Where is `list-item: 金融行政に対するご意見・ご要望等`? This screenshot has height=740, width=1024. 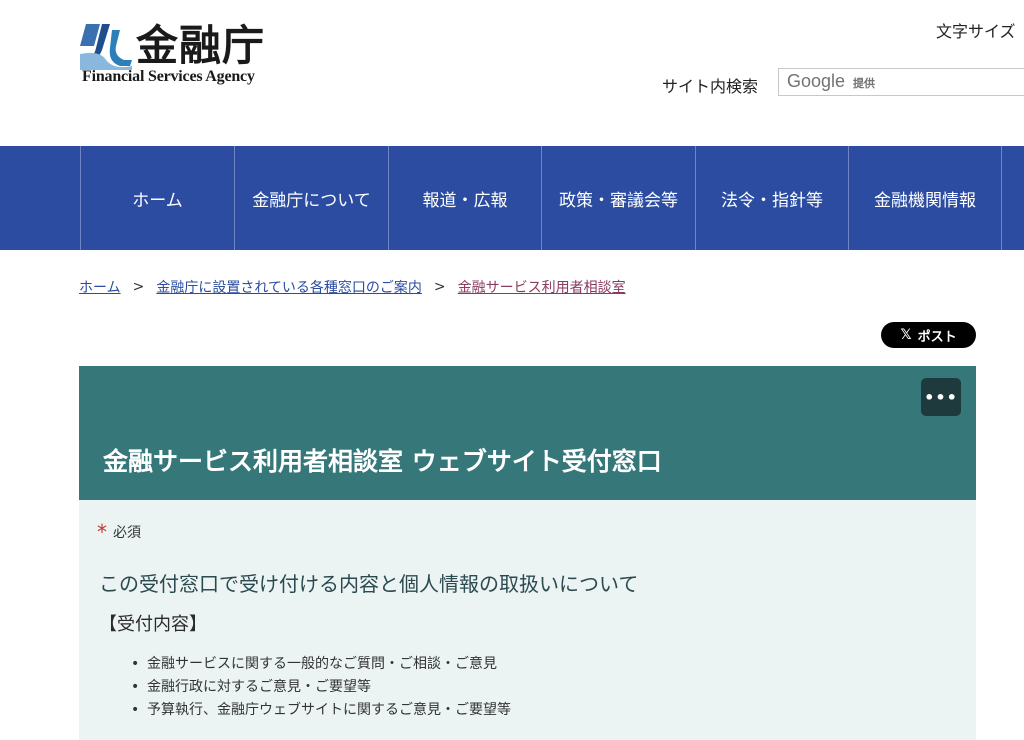 list-item: 金融行政に対するご意見・ご要望等 is located at coordinates (320, 687).